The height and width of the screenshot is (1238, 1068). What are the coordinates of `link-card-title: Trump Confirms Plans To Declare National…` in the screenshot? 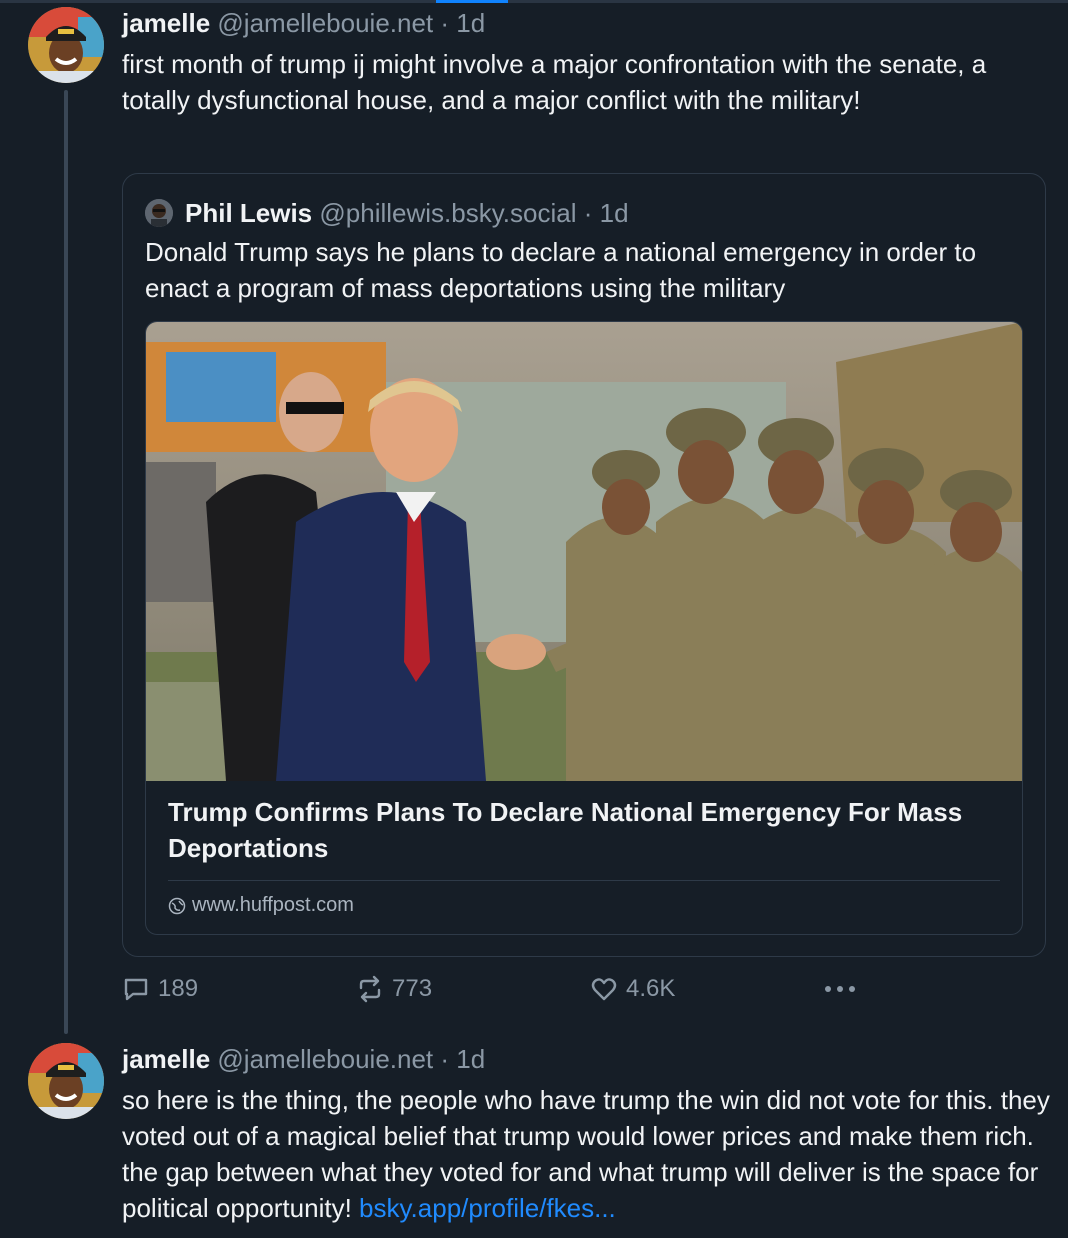 It's located at (588, 830).